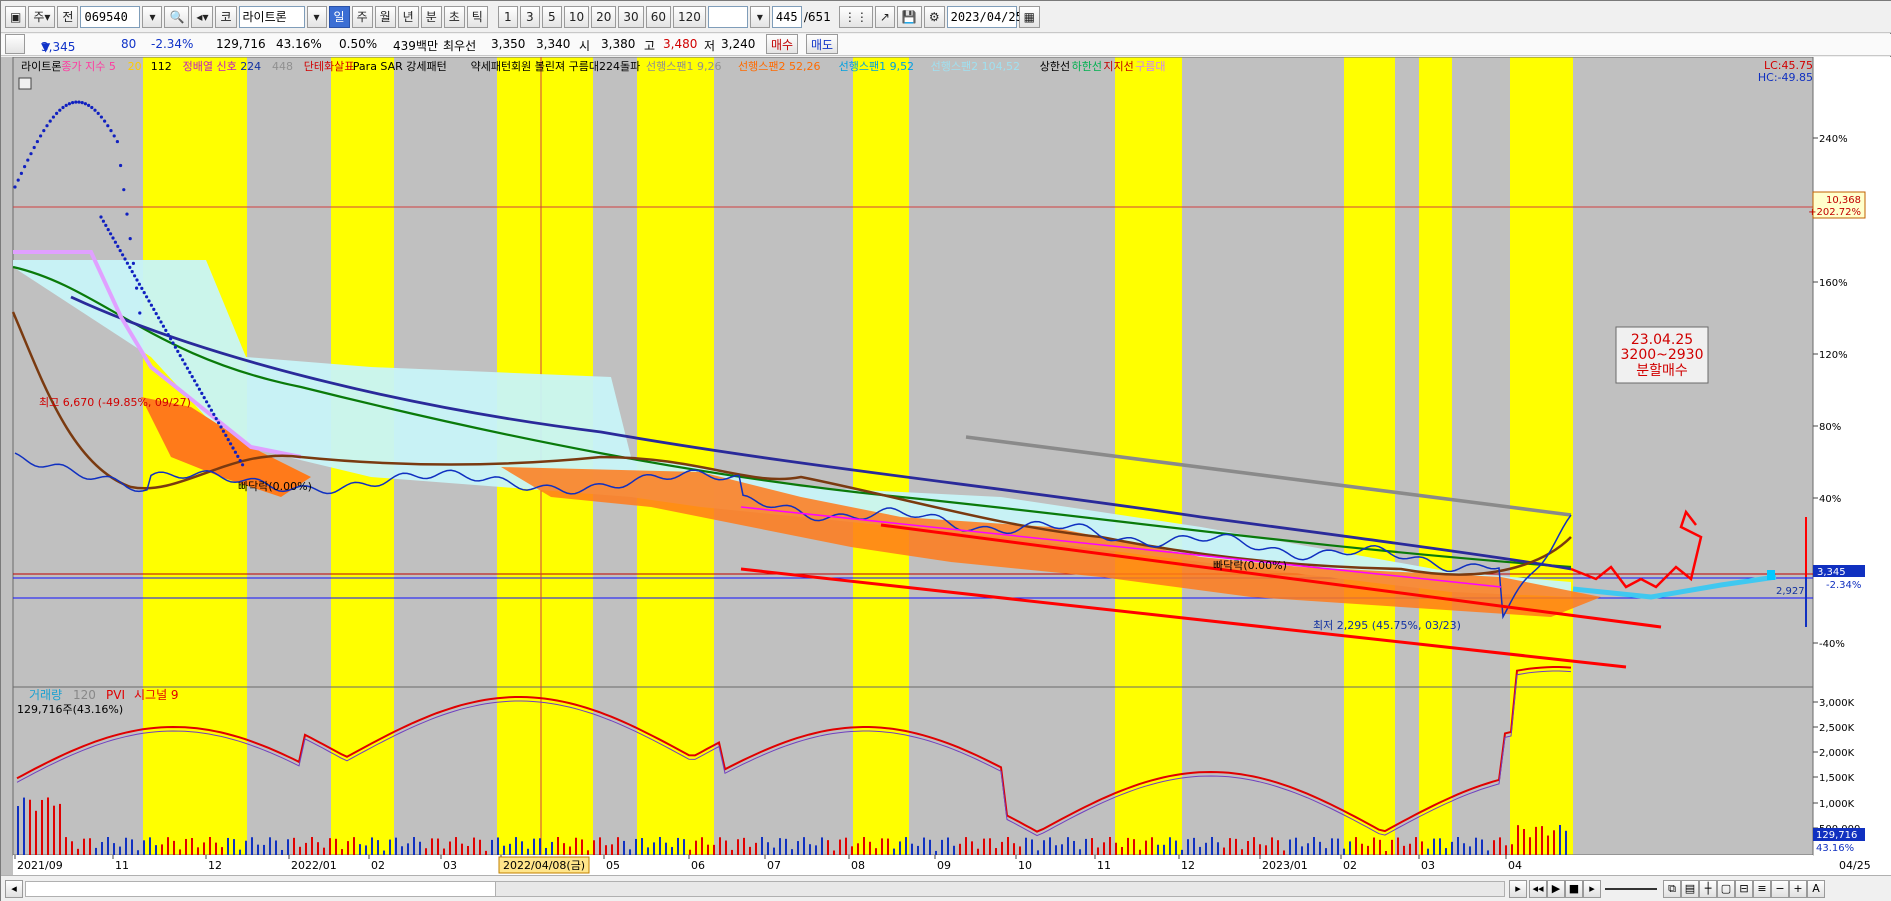  I want to click on sell-button: 매도, so click(822, 44).